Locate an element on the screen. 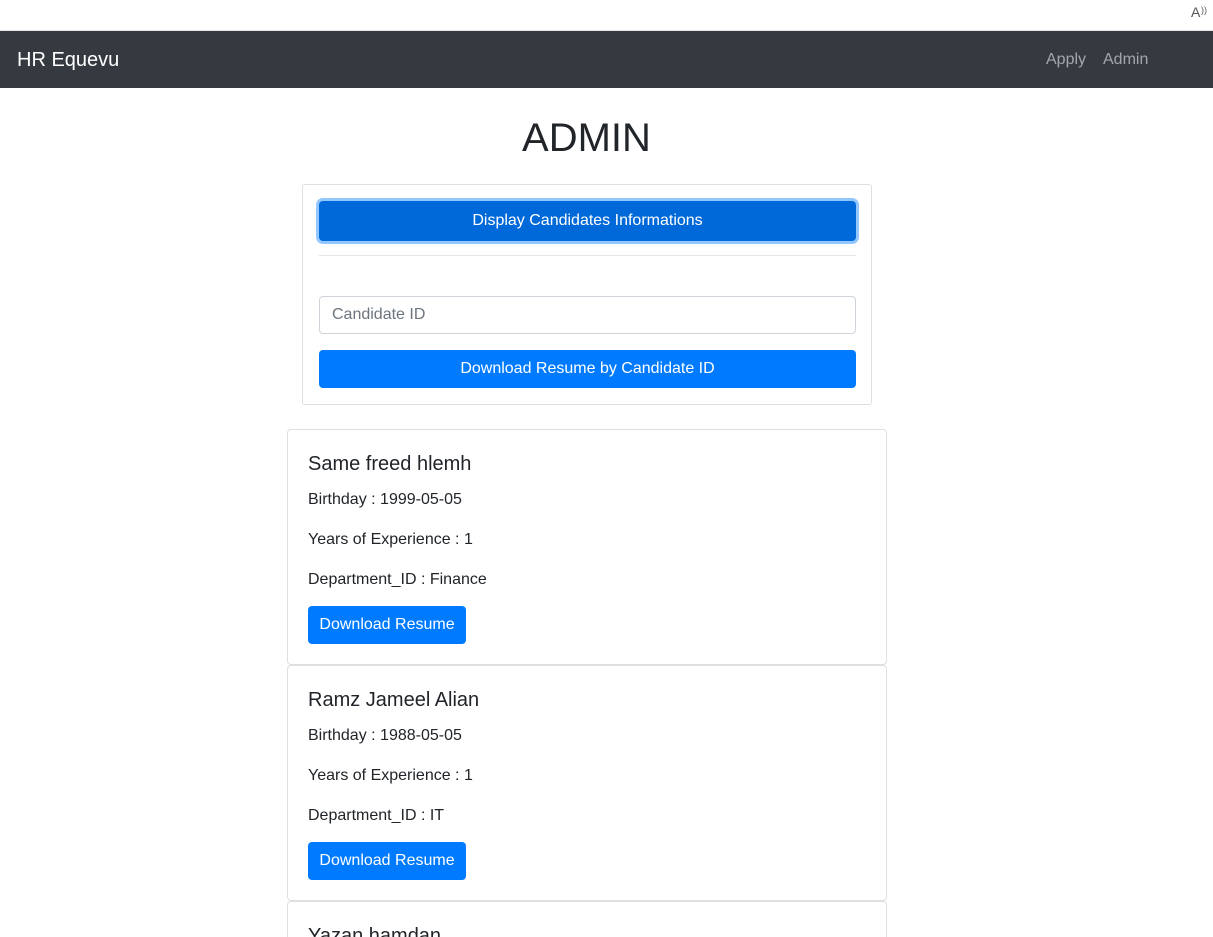 The width and height of the screenshot is (1213, 937). department-value: Finance is located at coordinates (458, 579).